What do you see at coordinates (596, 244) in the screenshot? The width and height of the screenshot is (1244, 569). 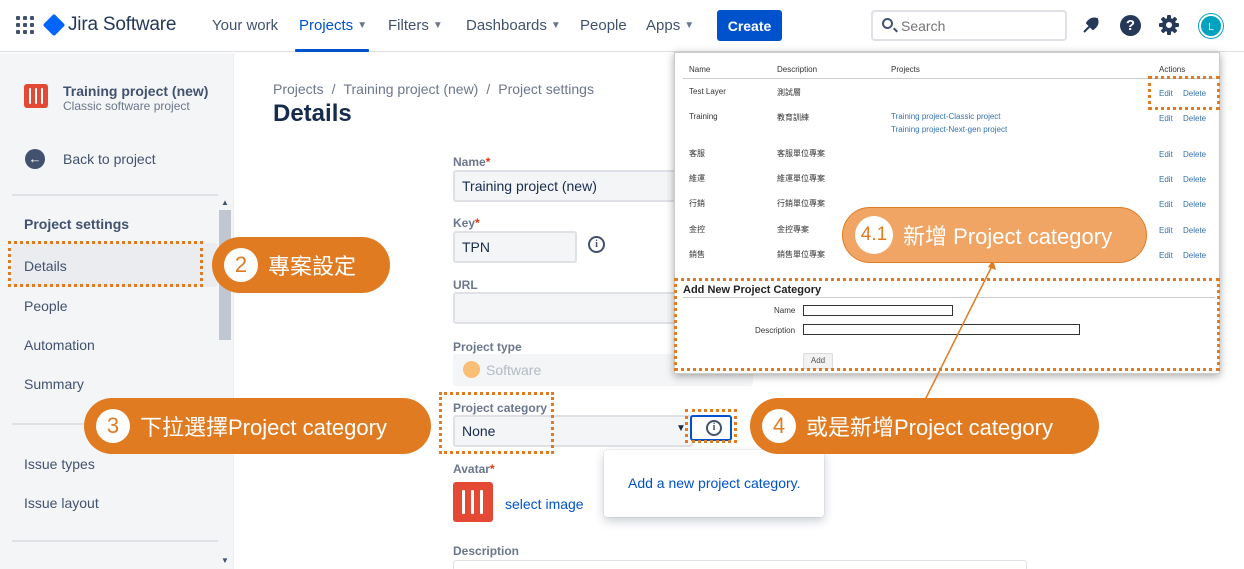 I see `info-icon: i` at bounding box center [596, 244].